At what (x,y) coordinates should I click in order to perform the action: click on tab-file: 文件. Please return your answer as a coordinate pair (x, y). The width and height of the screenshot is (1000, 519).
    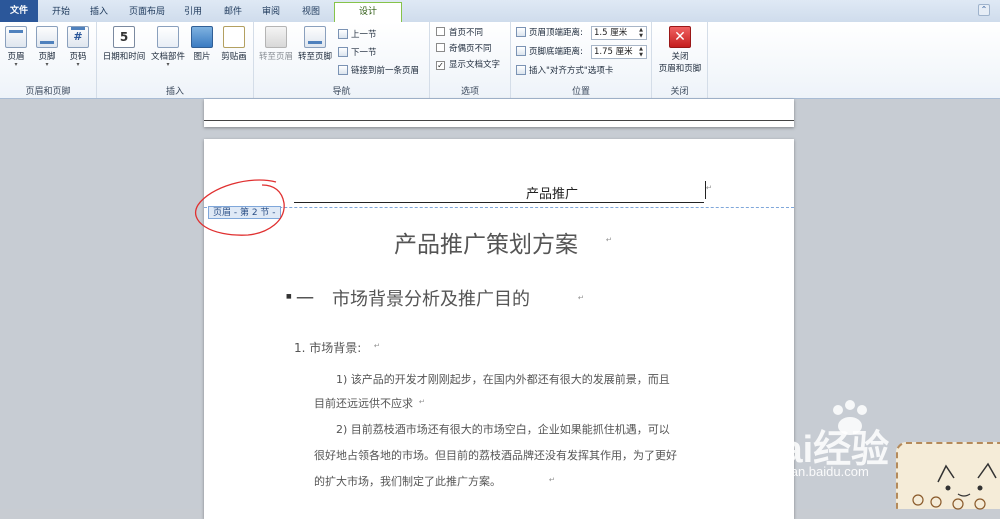
    Looking at the image, I should click on (19, 11).